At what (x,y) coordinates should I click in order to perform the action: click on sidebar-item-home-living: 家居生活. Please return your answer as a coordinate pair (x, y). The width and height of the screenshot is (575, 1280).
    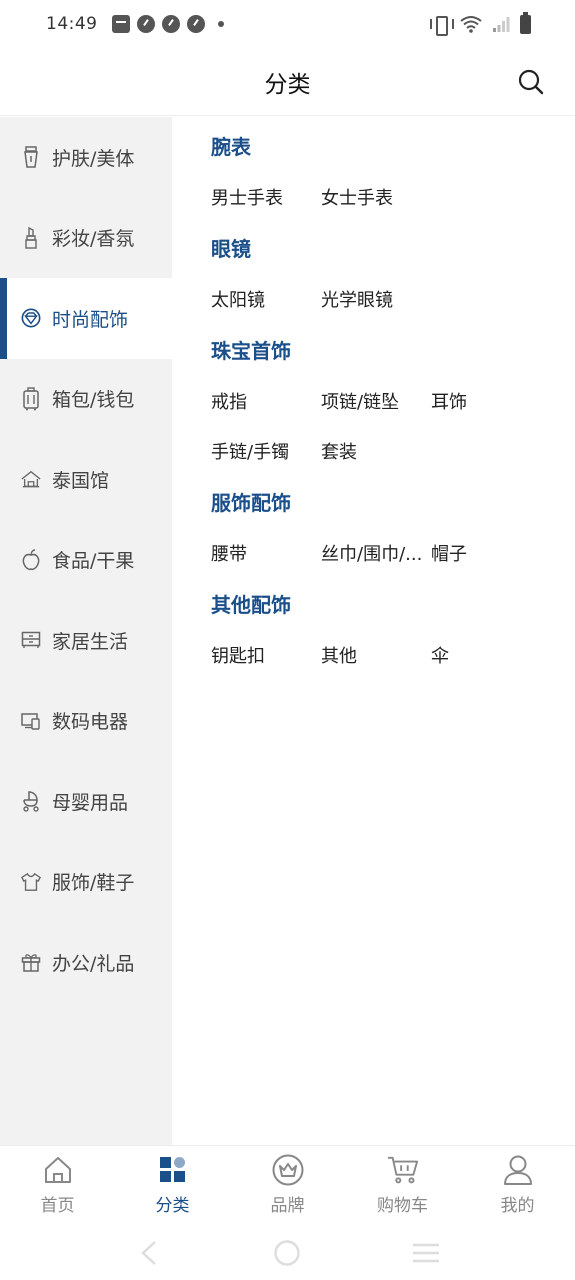
    Looking at the image, I should click on (86, 640).